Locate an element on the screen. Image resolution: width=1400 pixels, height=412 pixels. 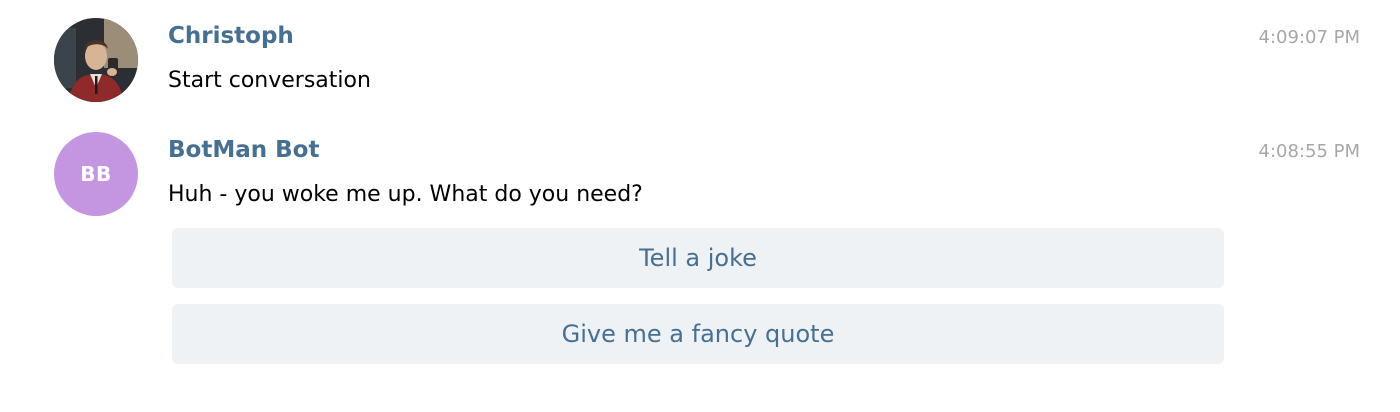
avatar-initials: BB is located at coordinates (96, 174).